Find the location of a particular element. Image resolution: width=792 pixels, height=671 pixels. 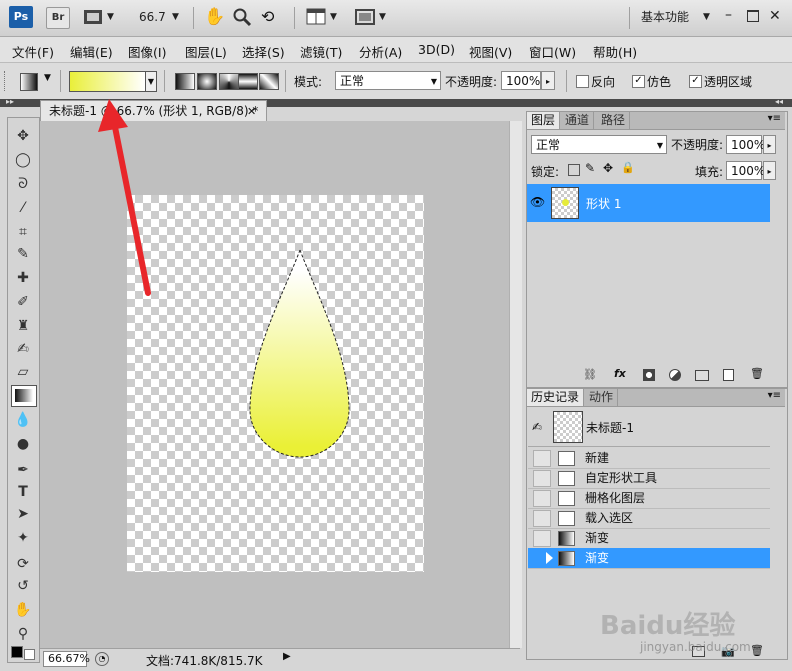

fx-icon: fx is located at coordinates (620, 373).